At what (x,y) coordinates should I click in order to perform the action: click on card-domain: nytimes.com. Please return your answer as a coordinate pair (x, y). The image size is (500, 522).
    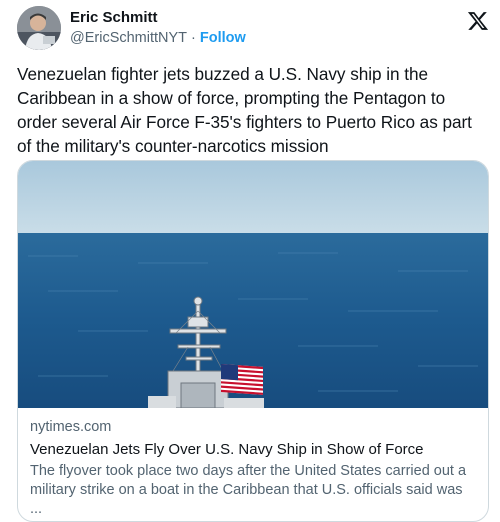
    Looking at the image, I should click on (71, 427).